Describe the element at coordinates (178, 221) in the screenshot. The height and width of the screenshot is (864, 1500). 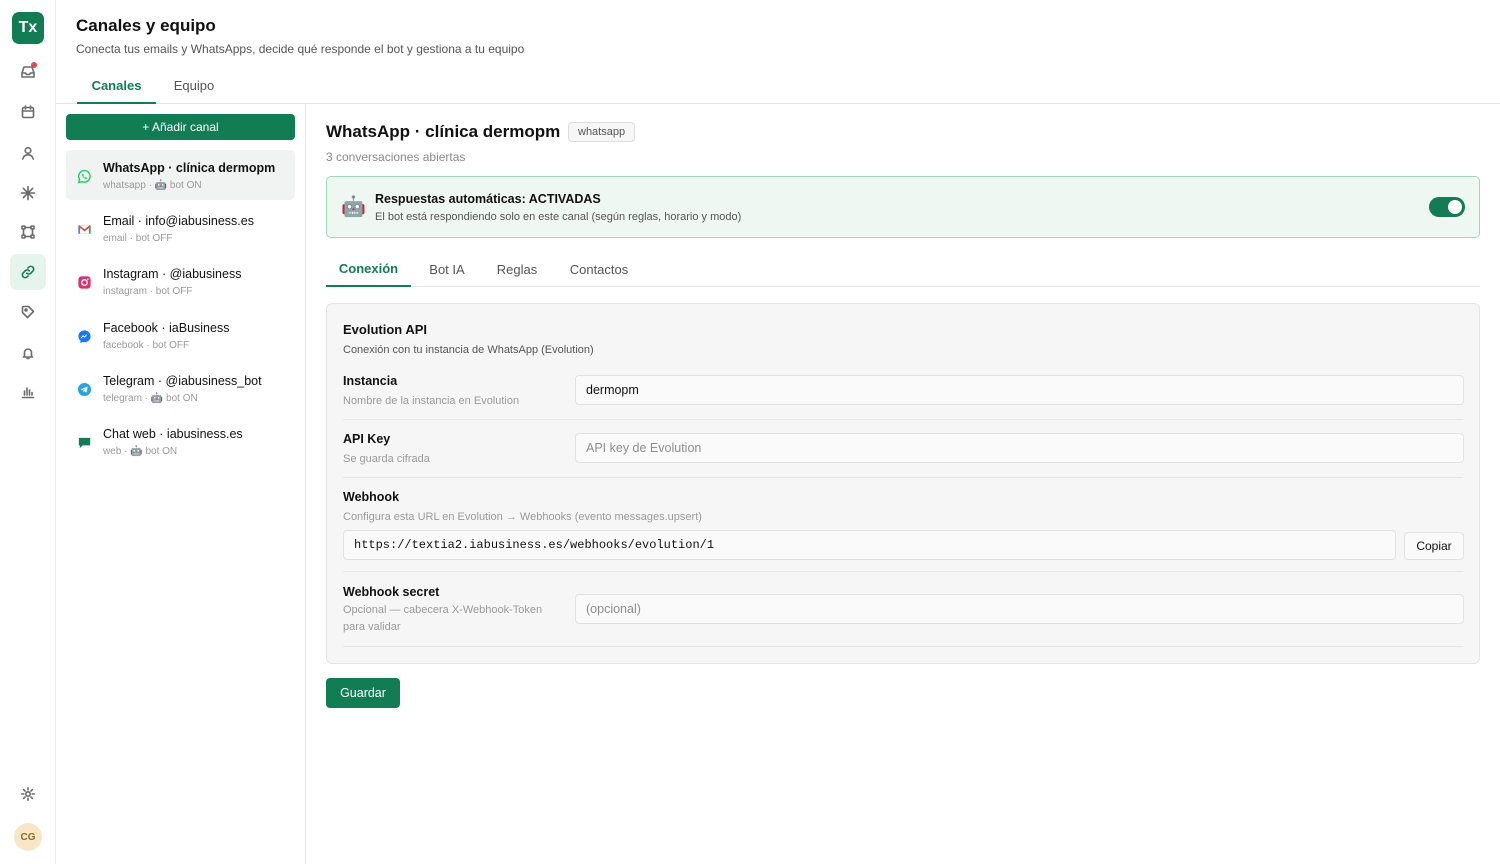
I see `channel-name: Email · info@iabusiness.es` at that location.